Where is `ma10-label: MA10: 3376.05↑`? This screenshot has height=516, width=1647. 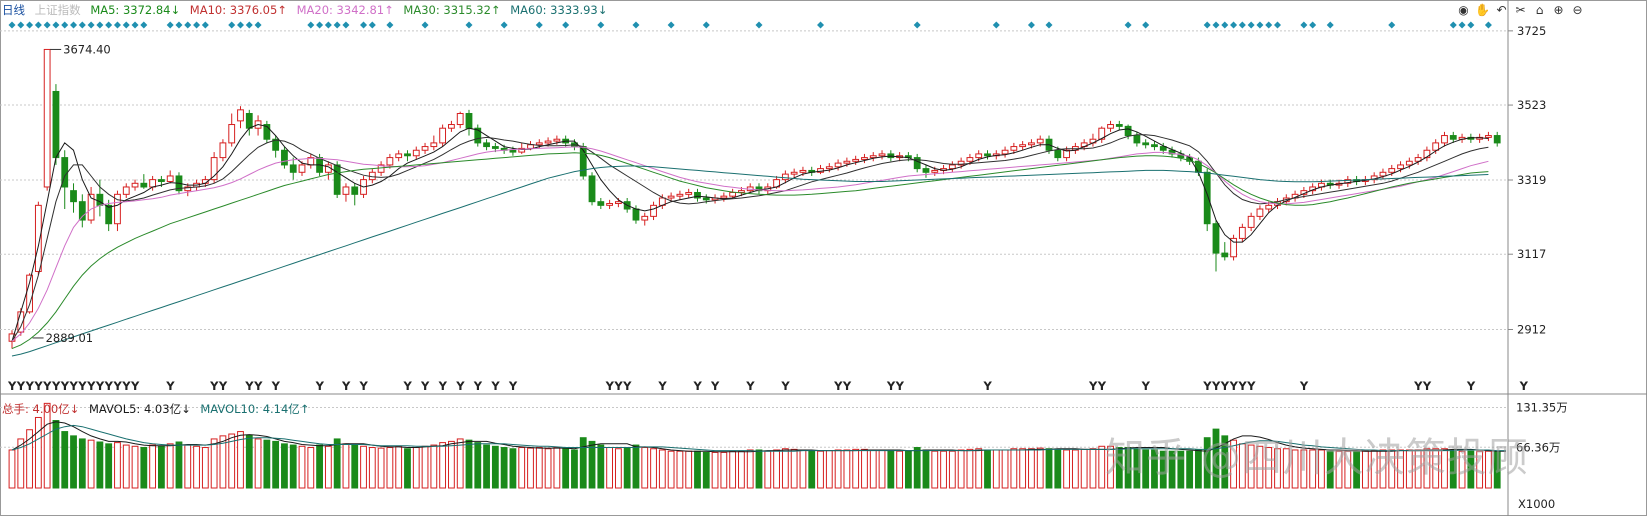 ma10-label: MA10: 3376.05↑ is located at coordinates (238, 10).